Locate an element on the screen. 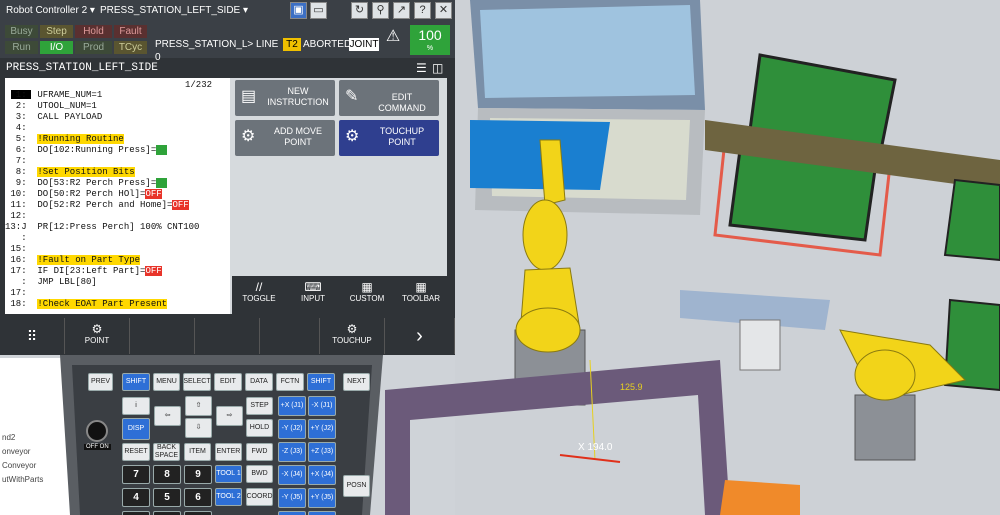 The width and height of the screenshot is (1000, 515). controller-selector: Robot Controller 2 ▾ is located at coordinates (50, 10).